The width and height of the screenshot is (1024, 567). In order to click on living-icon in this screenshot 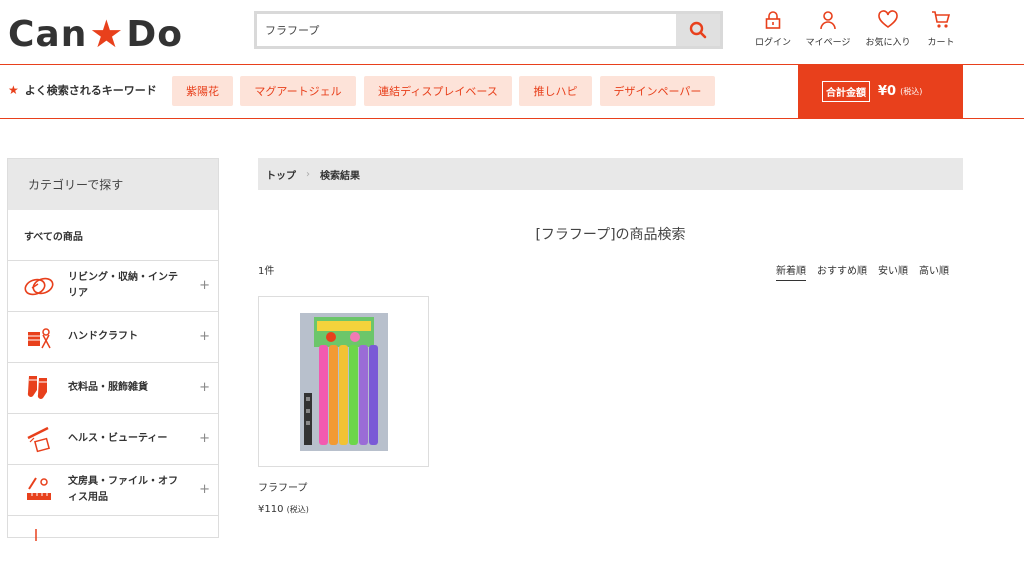, I will do `click(39, 286)`.